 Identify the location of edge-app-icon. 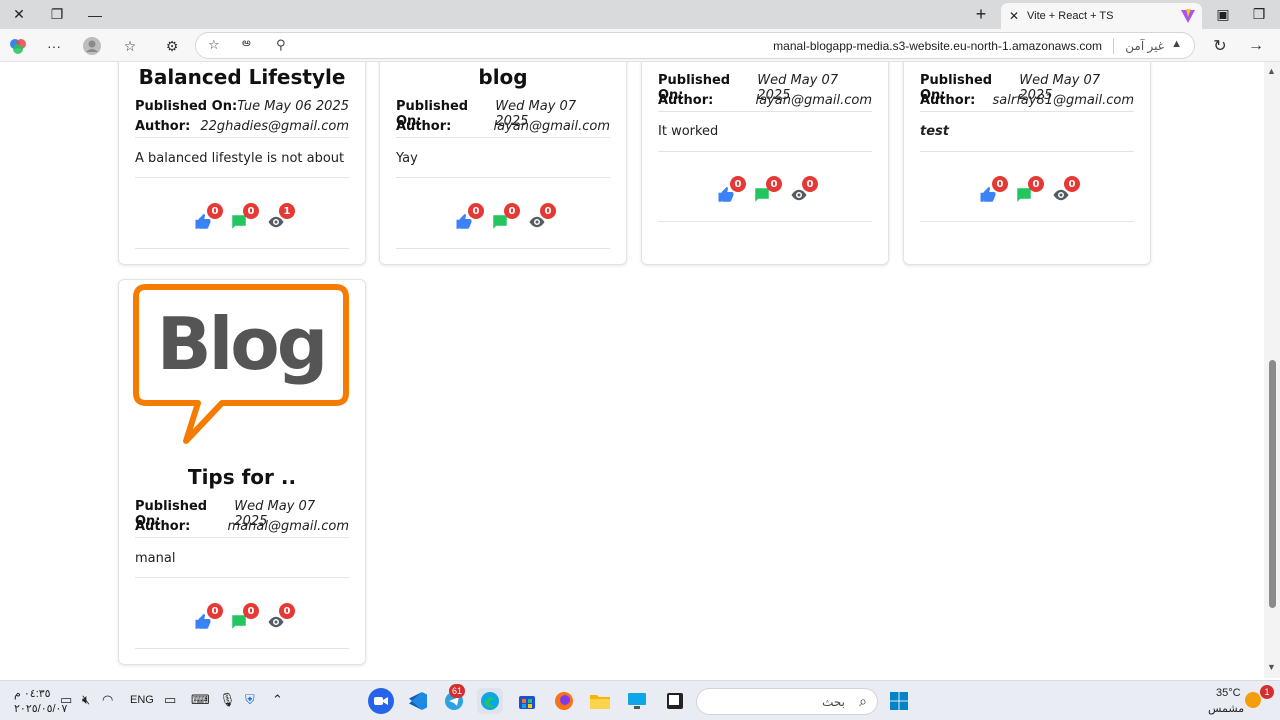
(490, 701).